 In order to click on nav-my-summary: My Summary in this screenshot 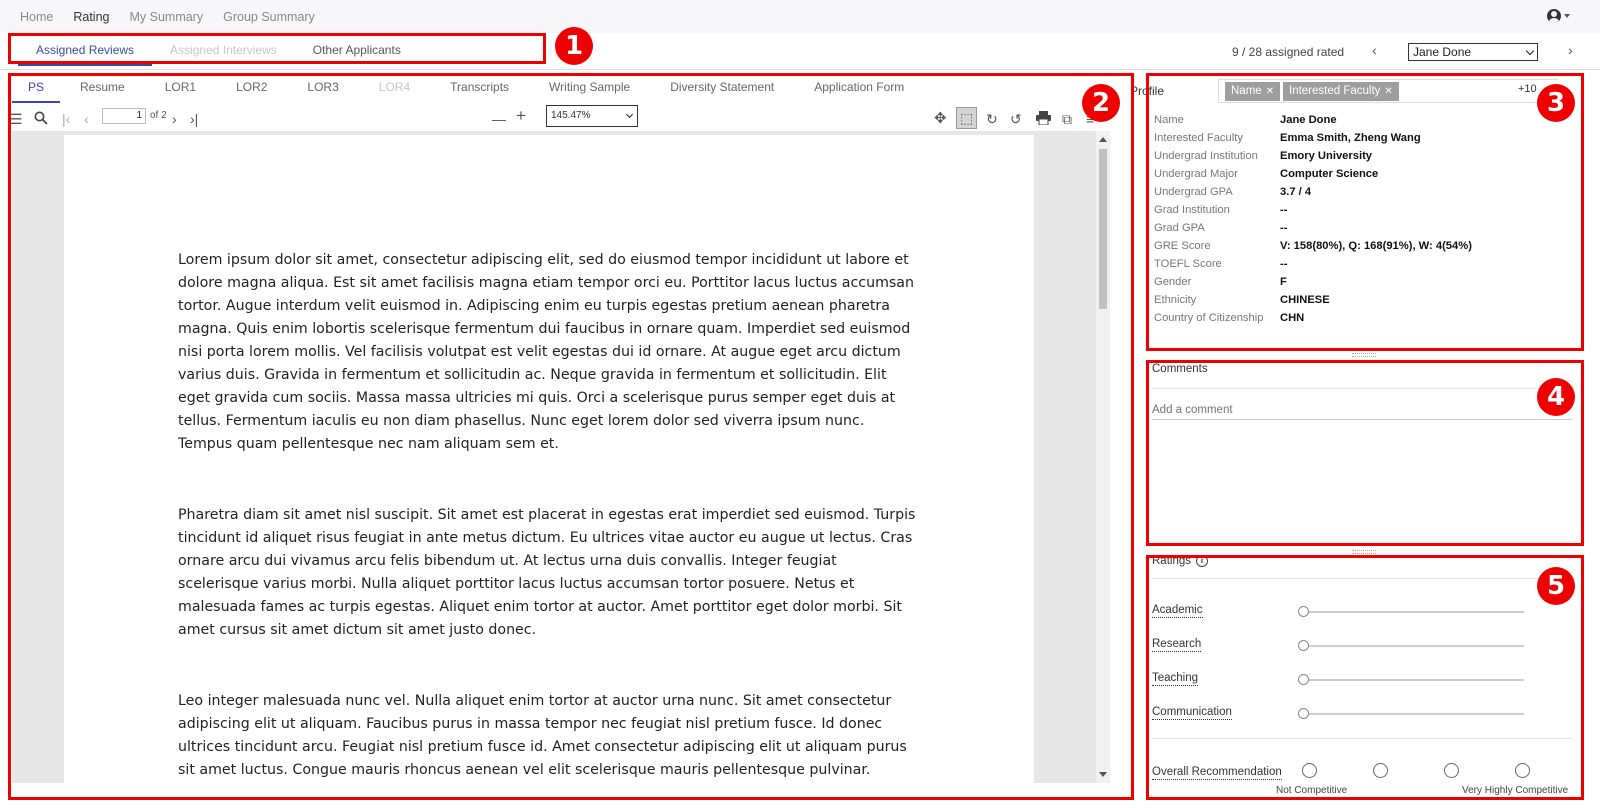, I will do `click(166, 17)`.